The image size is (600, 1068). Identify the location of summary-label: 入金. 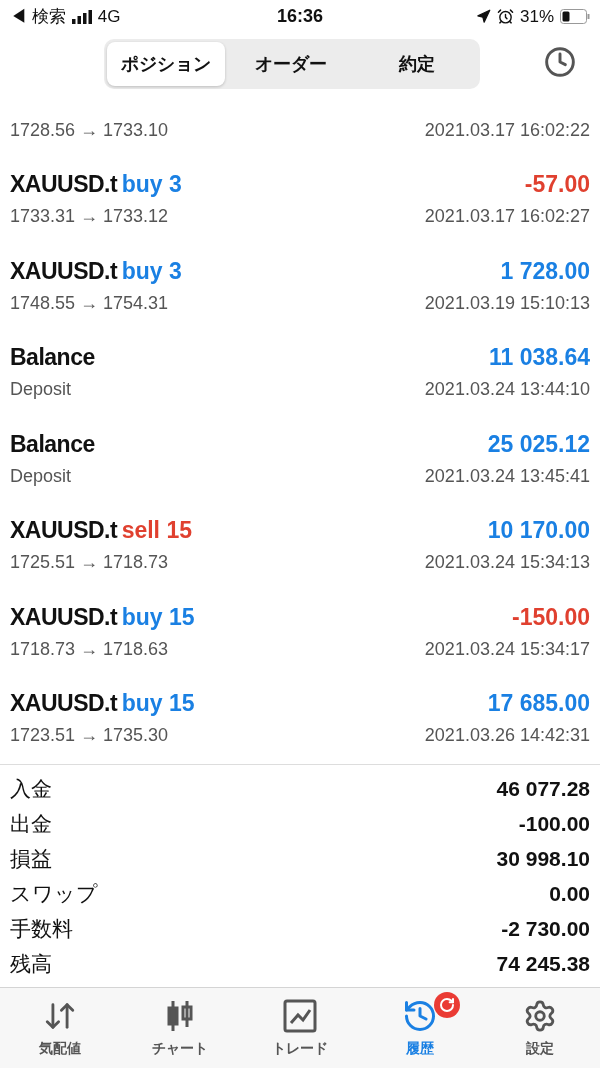
(31, 788).